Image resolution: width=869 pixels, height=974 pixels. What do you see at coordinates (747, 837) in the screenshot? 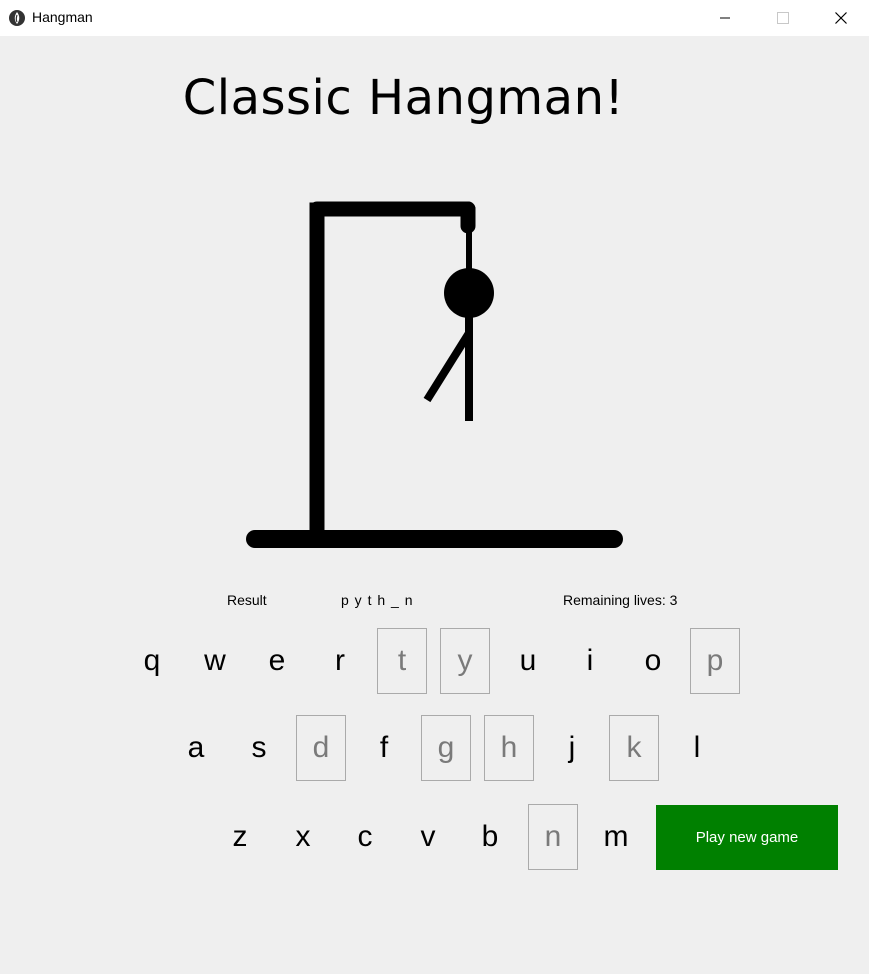
I see `play-new-game-button: Play new game` at bounding box center [747, 837].